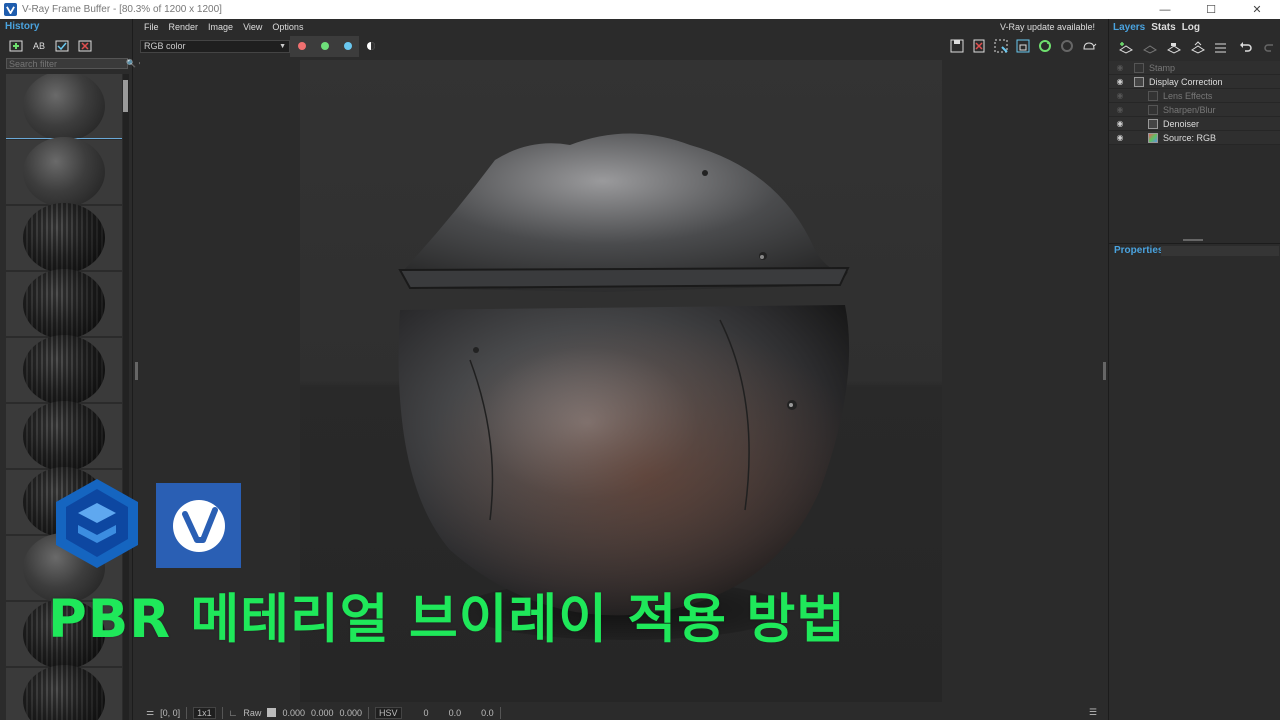 This screenshot has width=1280, height=720. Describe the element at coordinates (252, 27) in the screenshot. I see `menu-view: View` at that location.